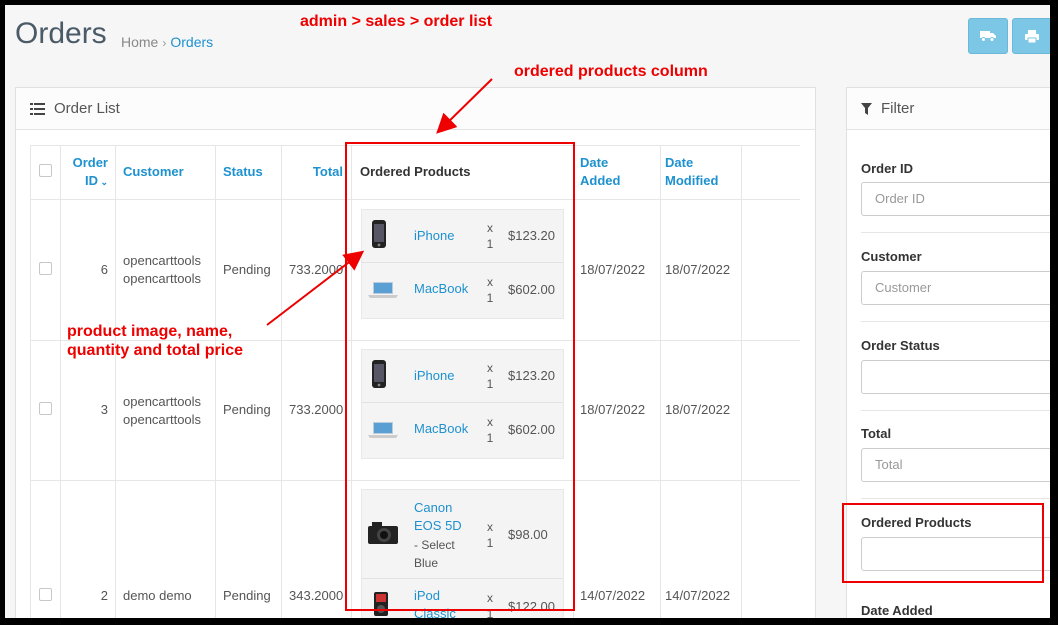 This screenshot has height=625, width=1058. Describe the element at coordinates (315, 288) in the screenshot. I see `product-arrow` at that location.